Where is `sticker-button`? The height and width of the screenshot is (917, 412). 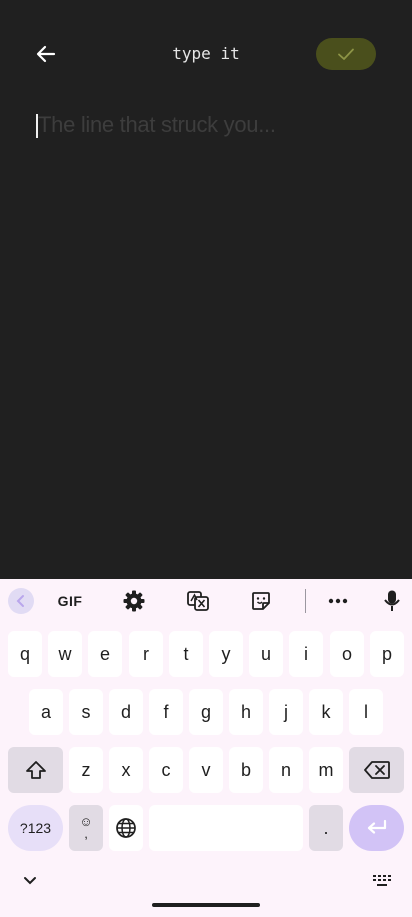
sticker-button is located at coordinates (261, 601).